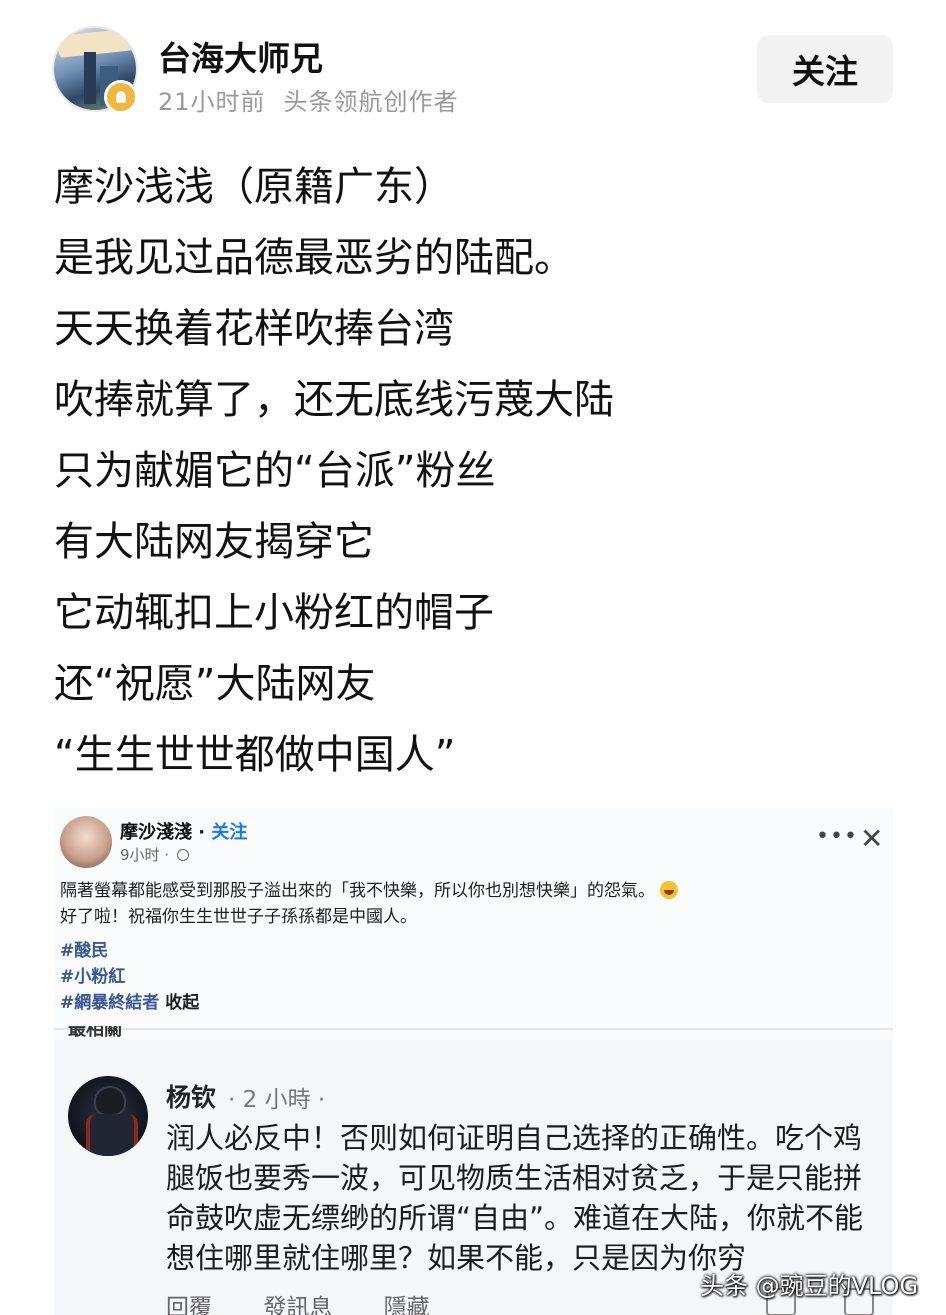 This screenshot has width=946, height=1315. Describe the element at coordinates (189, 1305) in the screenshot. I see `reply-link: 回覆` at that location.